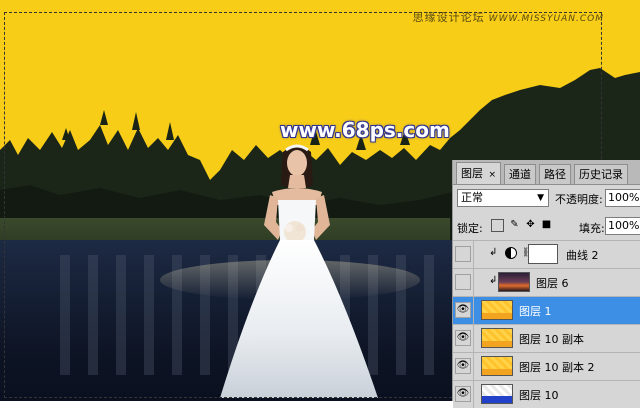 The height and width of the screenshot is (408, 640). I want to click on blend-row: 正常 ▼ 不透明度: 100%, so click(548, 199).